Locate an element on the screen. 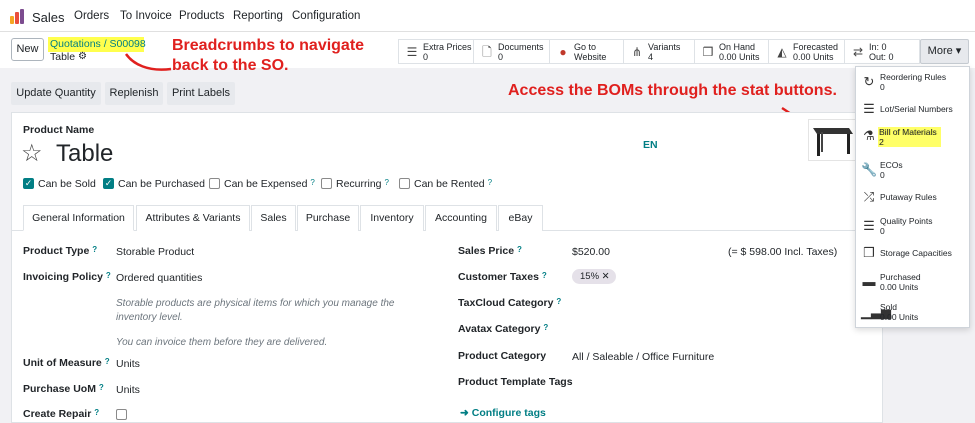 The width and height of the screenshot is (975, 423). product-image is located at coordinates (832, 140).